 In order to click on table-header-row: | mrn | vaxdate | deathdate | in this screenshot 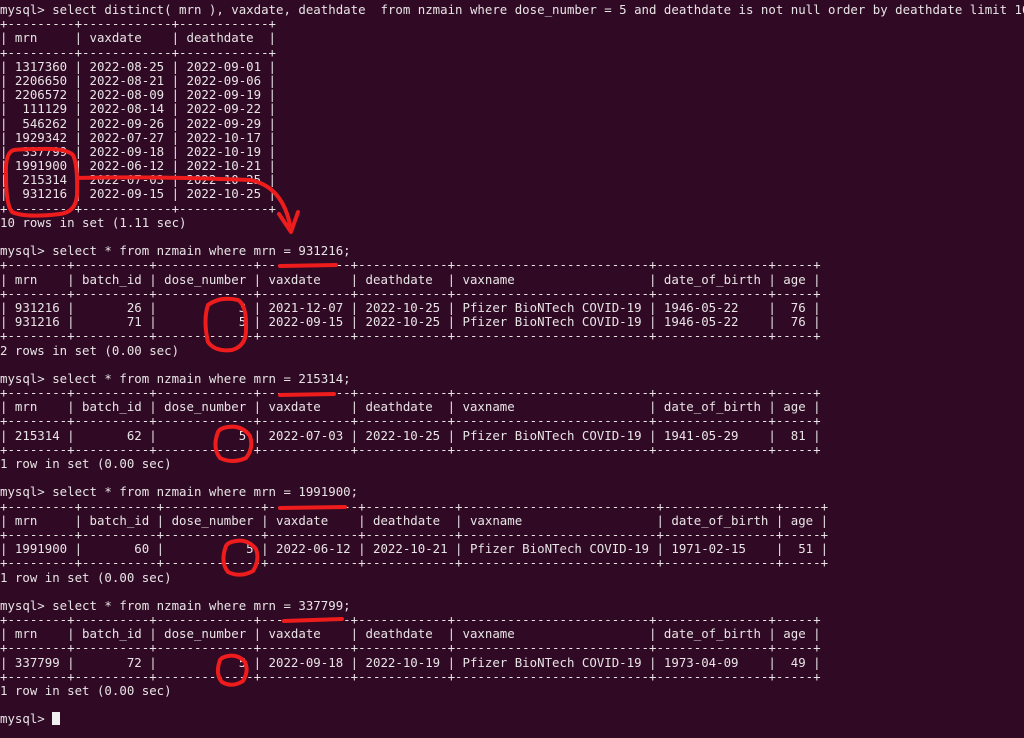, I will do `click(138, 38)`.